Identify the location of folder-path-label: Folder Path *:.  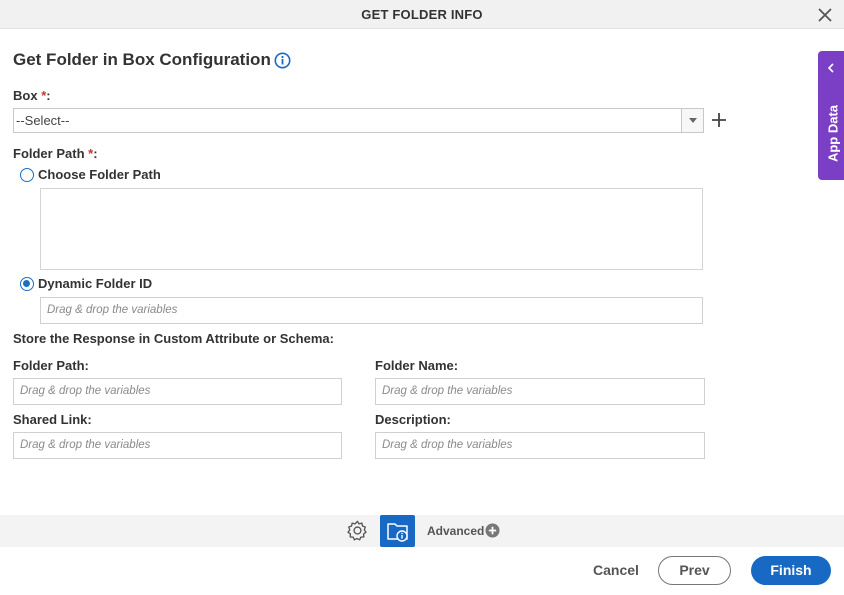
(55, 153).